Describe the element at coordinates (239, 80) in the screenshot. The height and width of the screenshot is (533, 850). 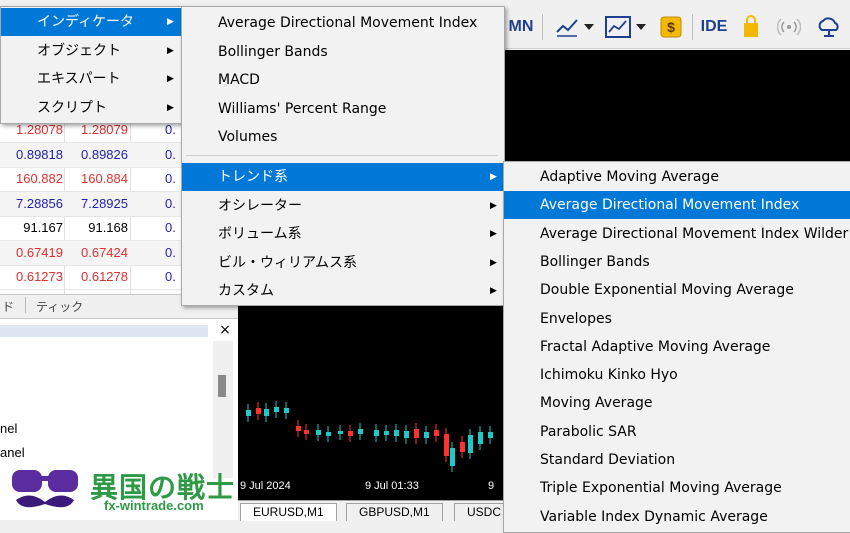
I see `menu-item-label: MACD` at that location.